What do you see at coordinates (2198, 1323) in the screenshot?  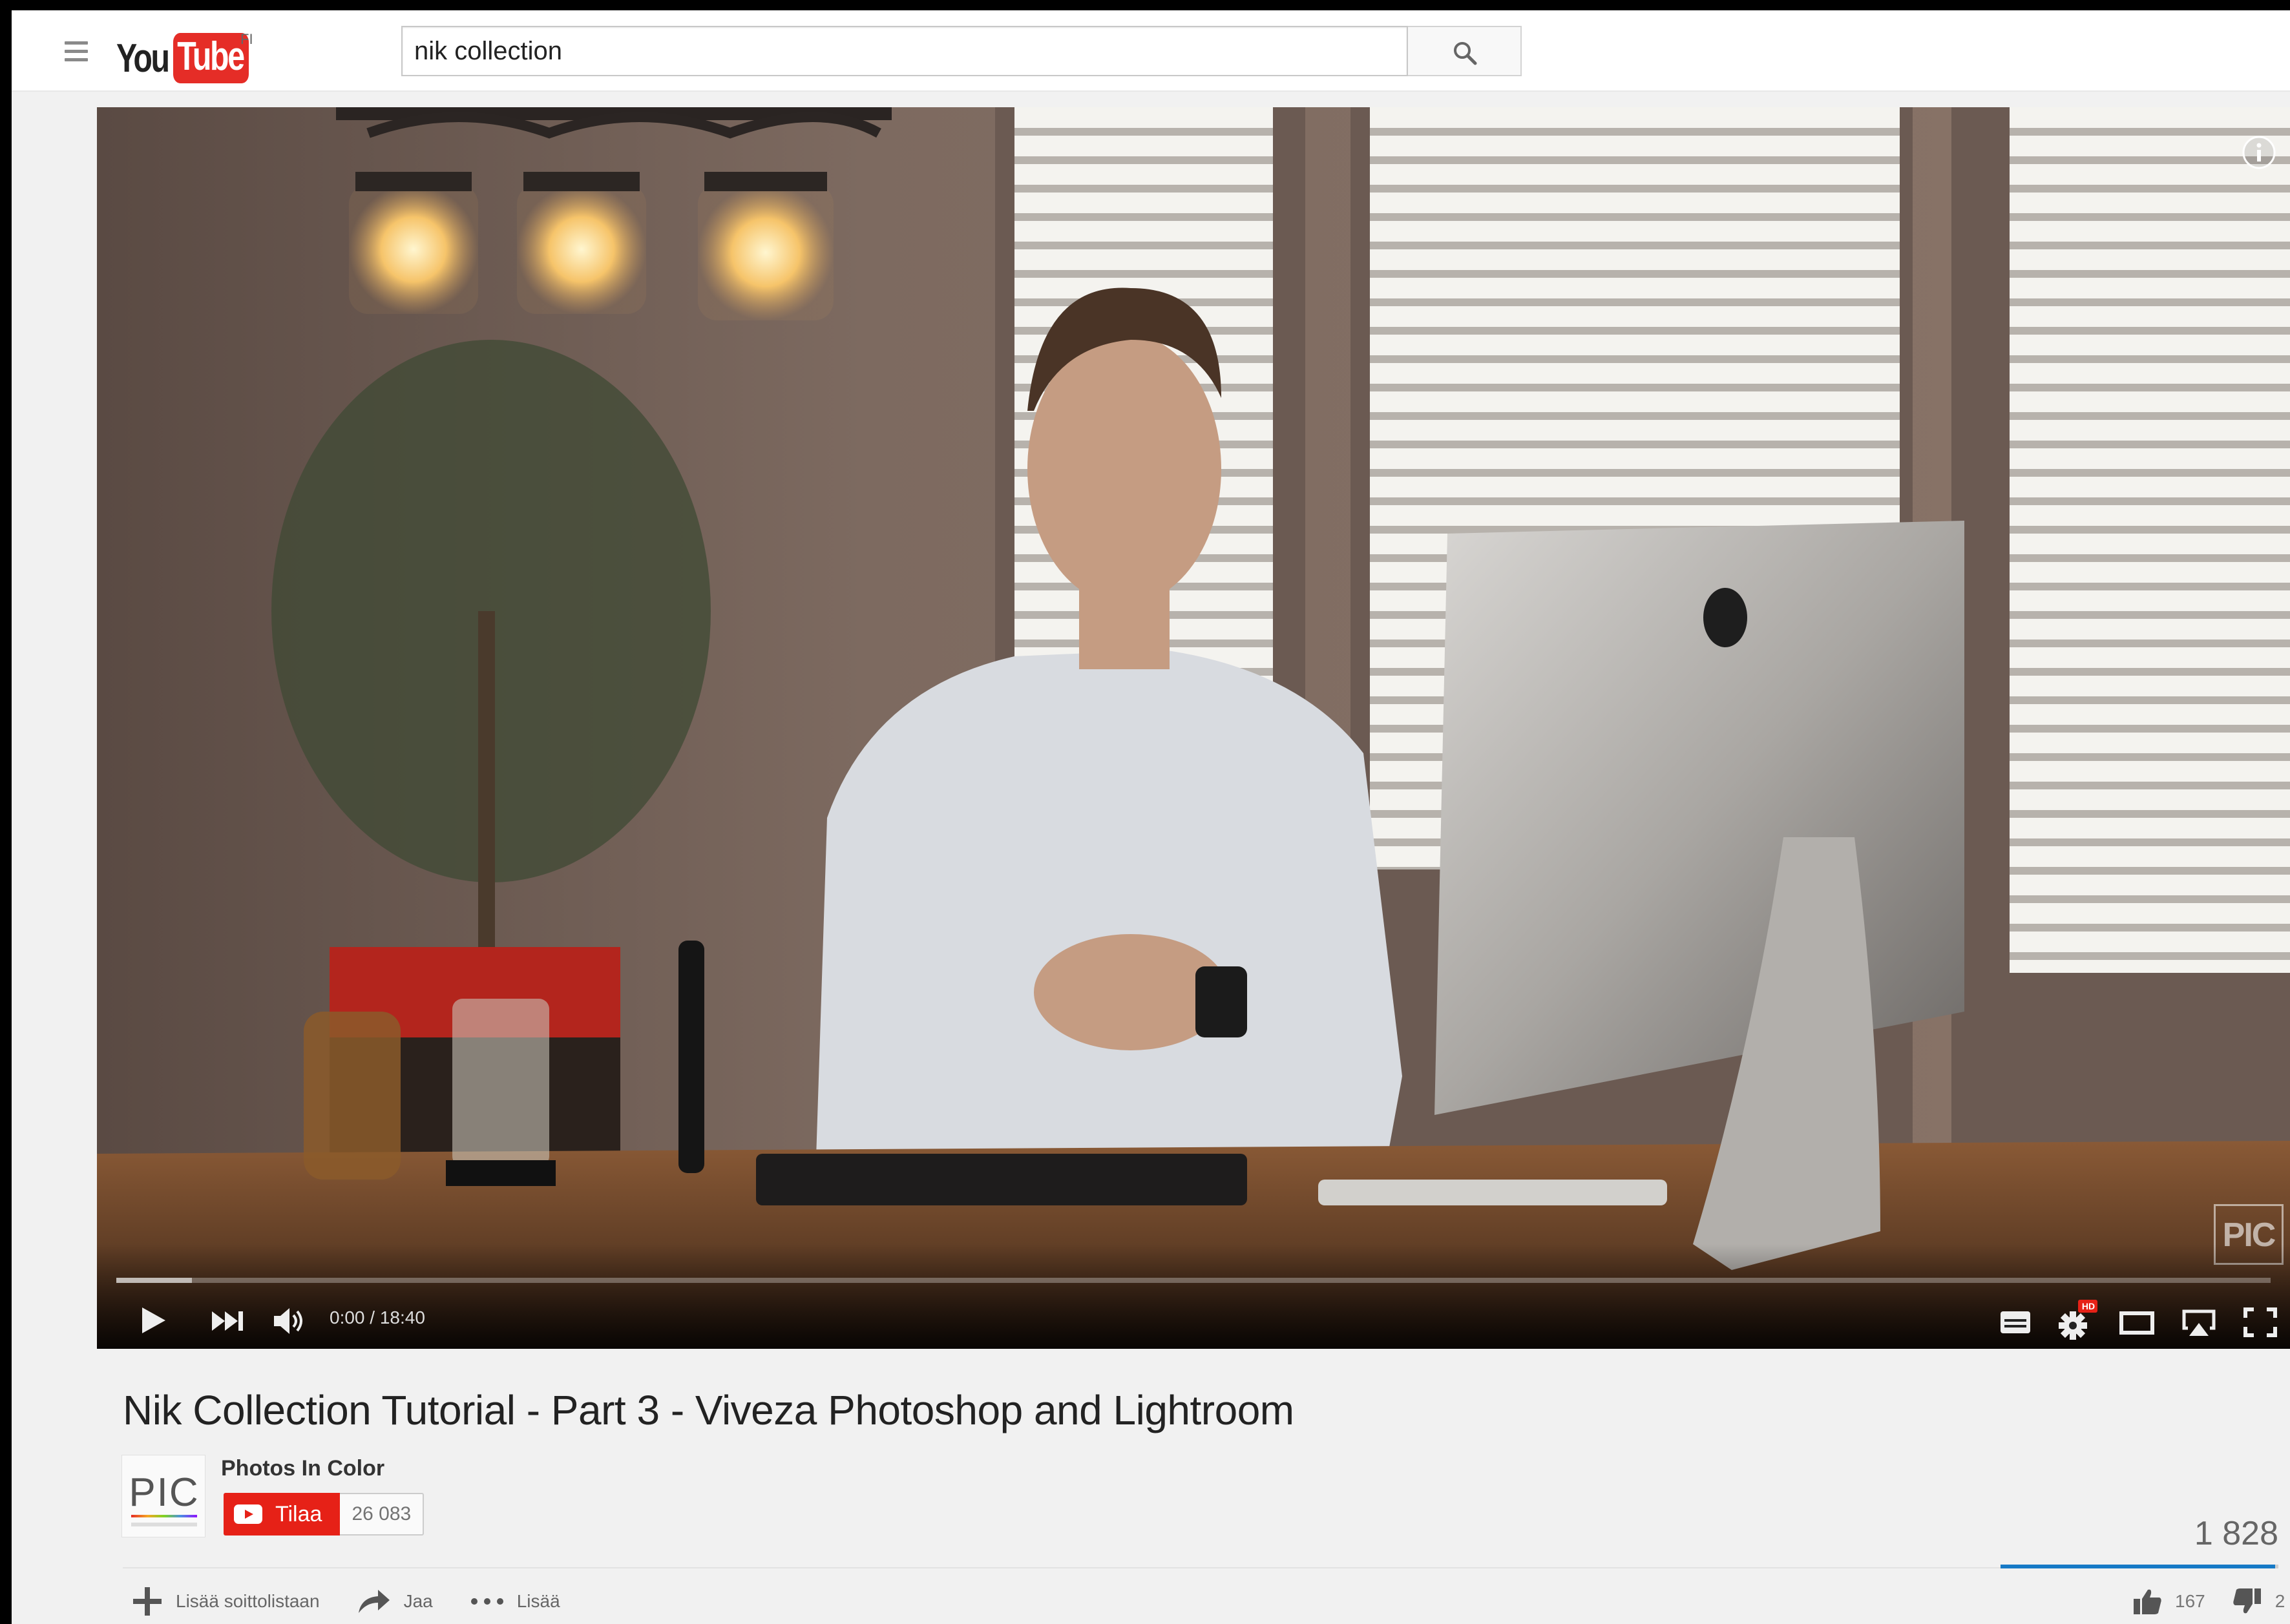 I see `airplay-icon` at bounding box center [2198, 1323].